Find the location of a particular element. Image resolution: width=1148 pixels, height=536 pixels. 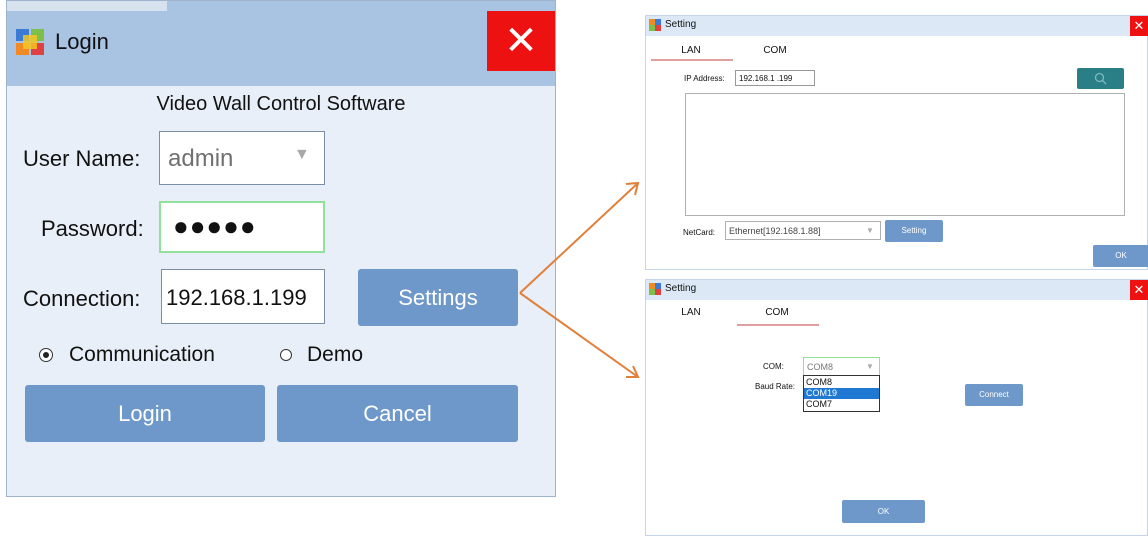

connection-label: Connection: is located at coordinates (82, 298).